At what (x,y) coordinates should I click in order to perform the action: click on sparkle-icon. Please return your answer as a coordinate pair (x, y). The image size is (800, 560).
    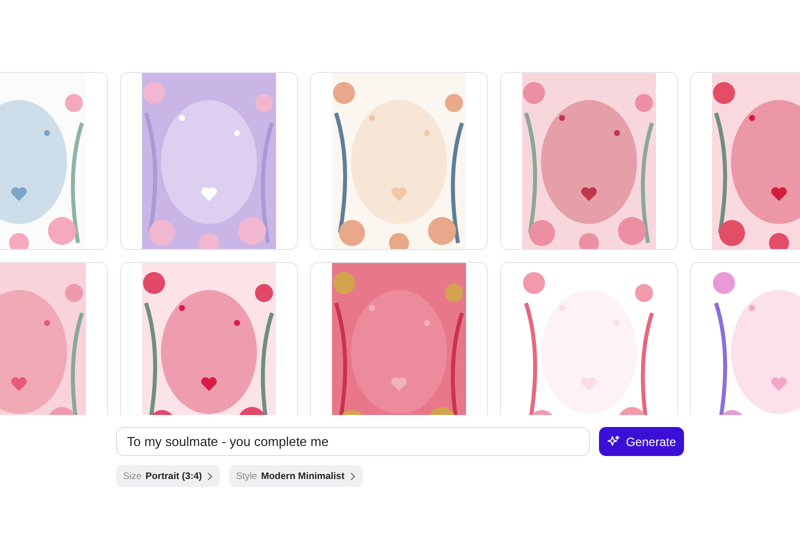
    Looking at the image, I should click on (613, 441).